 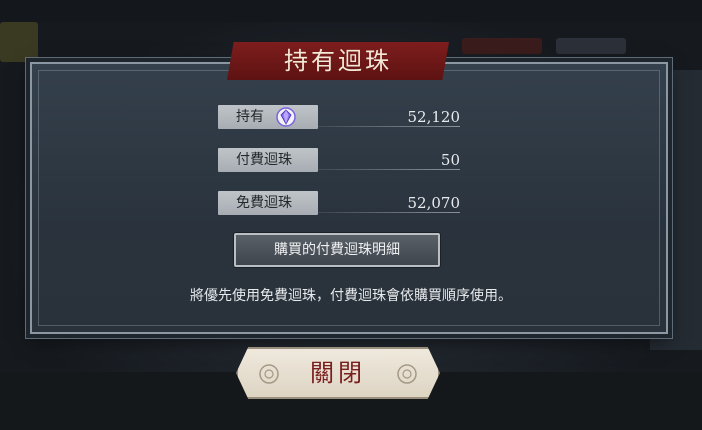 What do you see at coordinates (339, 117) in the screenshot?
I see `row-owned: 持有 52,120` at bounding box center [339, 117].